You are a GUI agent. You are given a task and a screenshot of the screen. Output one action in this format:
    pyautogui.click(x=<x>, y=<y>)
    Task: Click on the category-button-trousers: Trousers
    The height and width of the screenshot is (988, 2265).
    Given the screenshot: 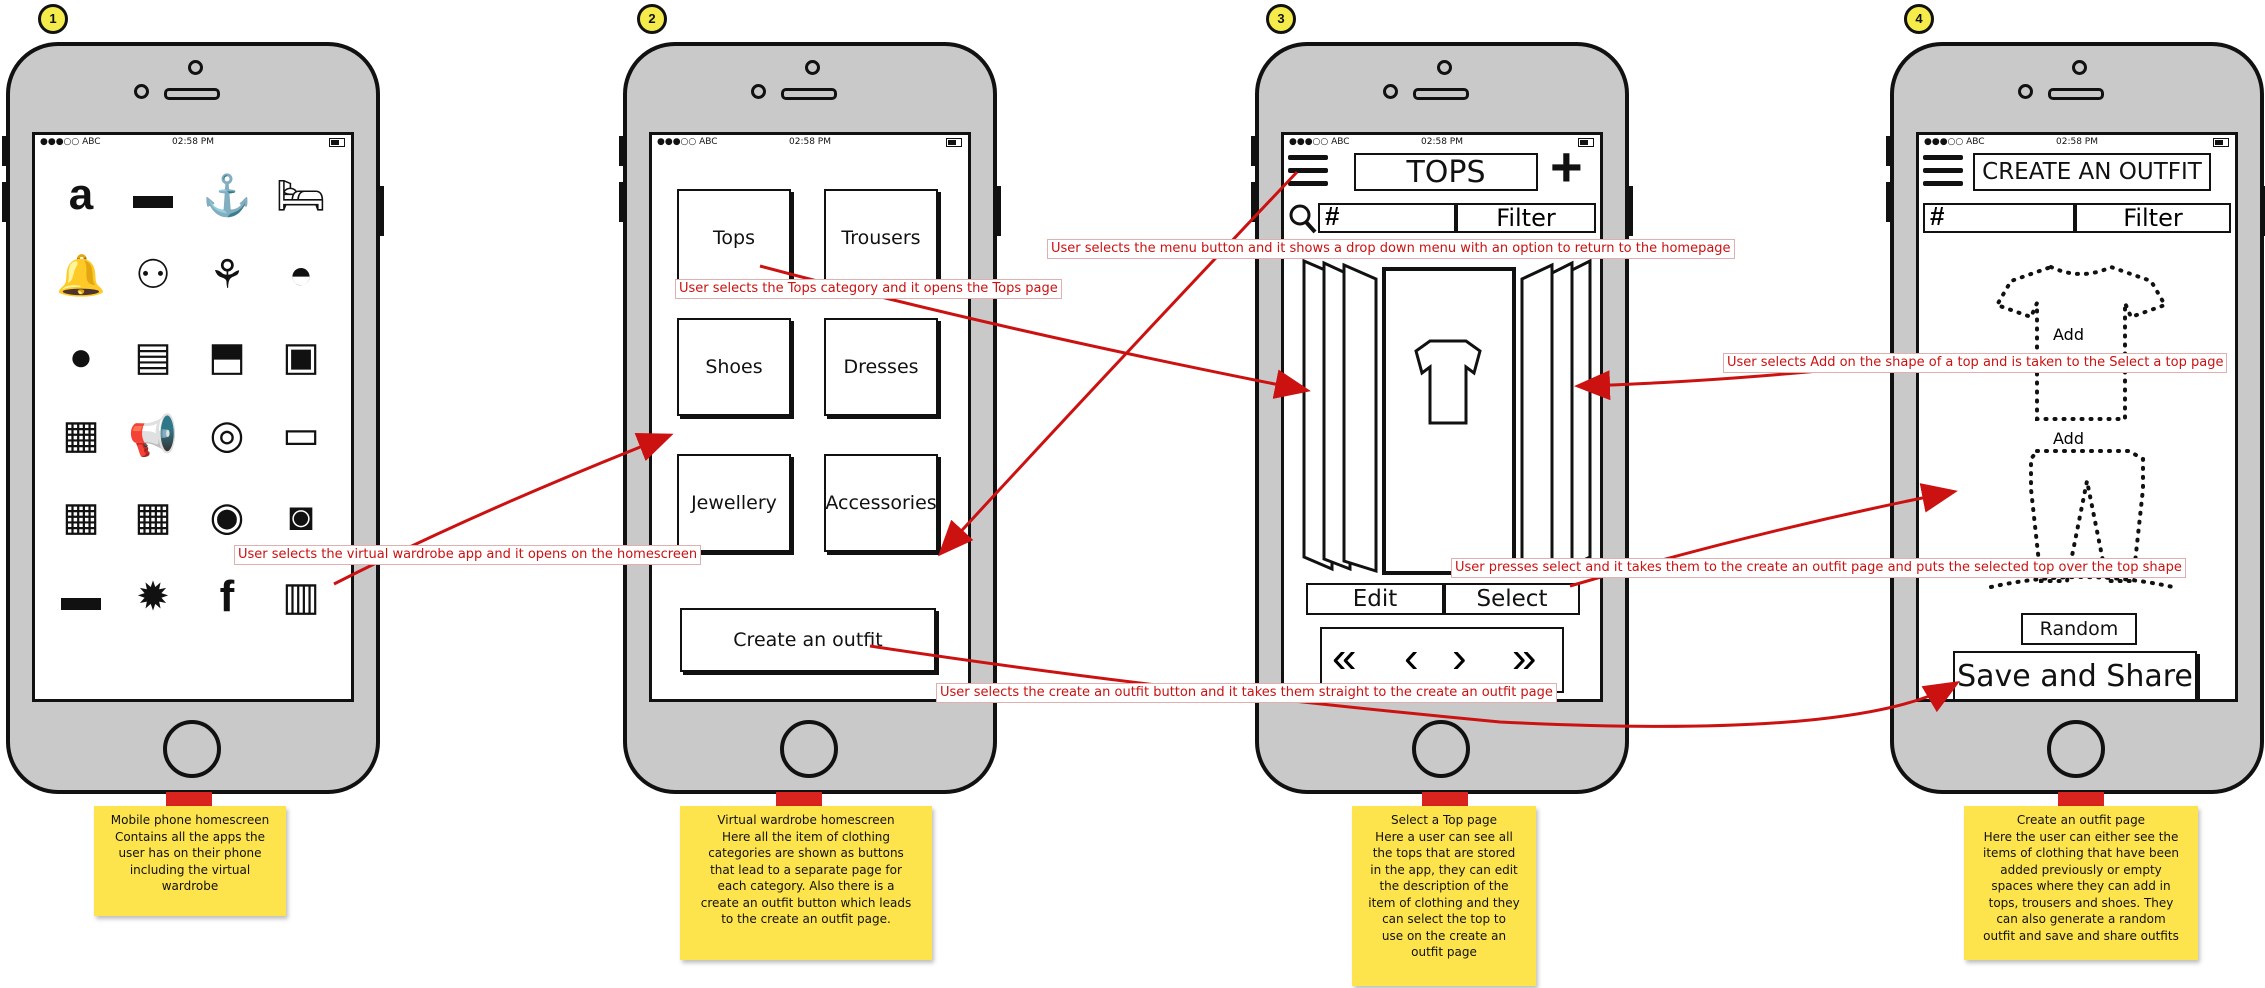 What is the action you would take?
    pyautogui.click(x=881, y=238)
    